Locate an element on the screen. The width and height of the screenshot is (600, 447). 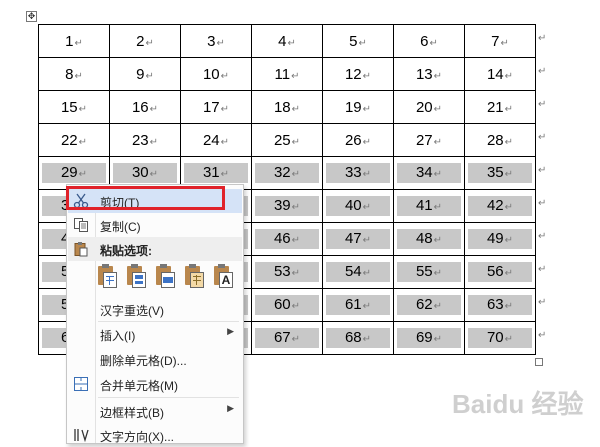
table-cell: 13↵ is located at coordinates (429, 74).